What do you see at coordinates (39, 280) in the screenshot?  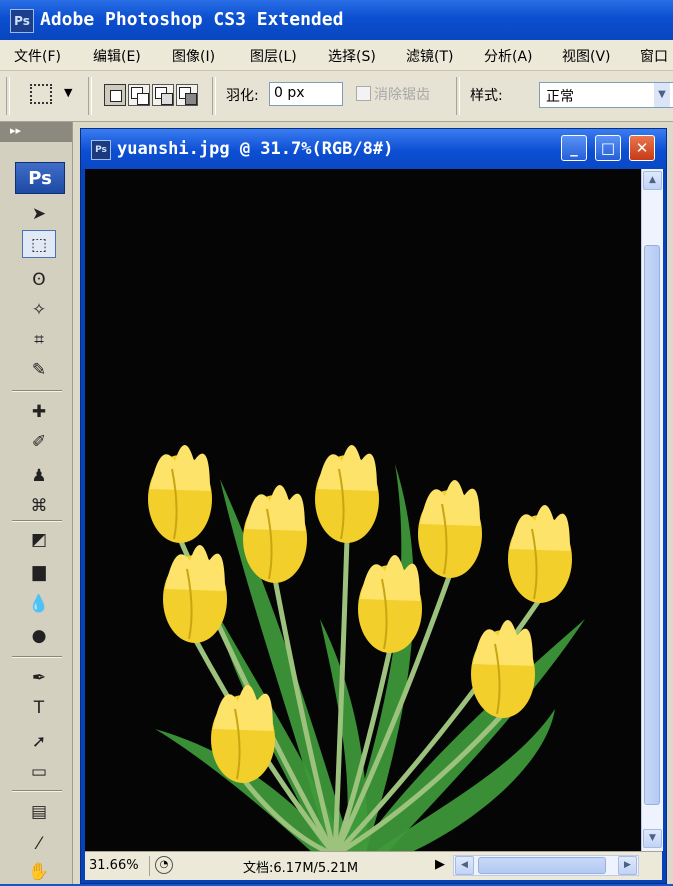 I see `lasso-tool-icon: ʘ` at bounding box center [39, 280].